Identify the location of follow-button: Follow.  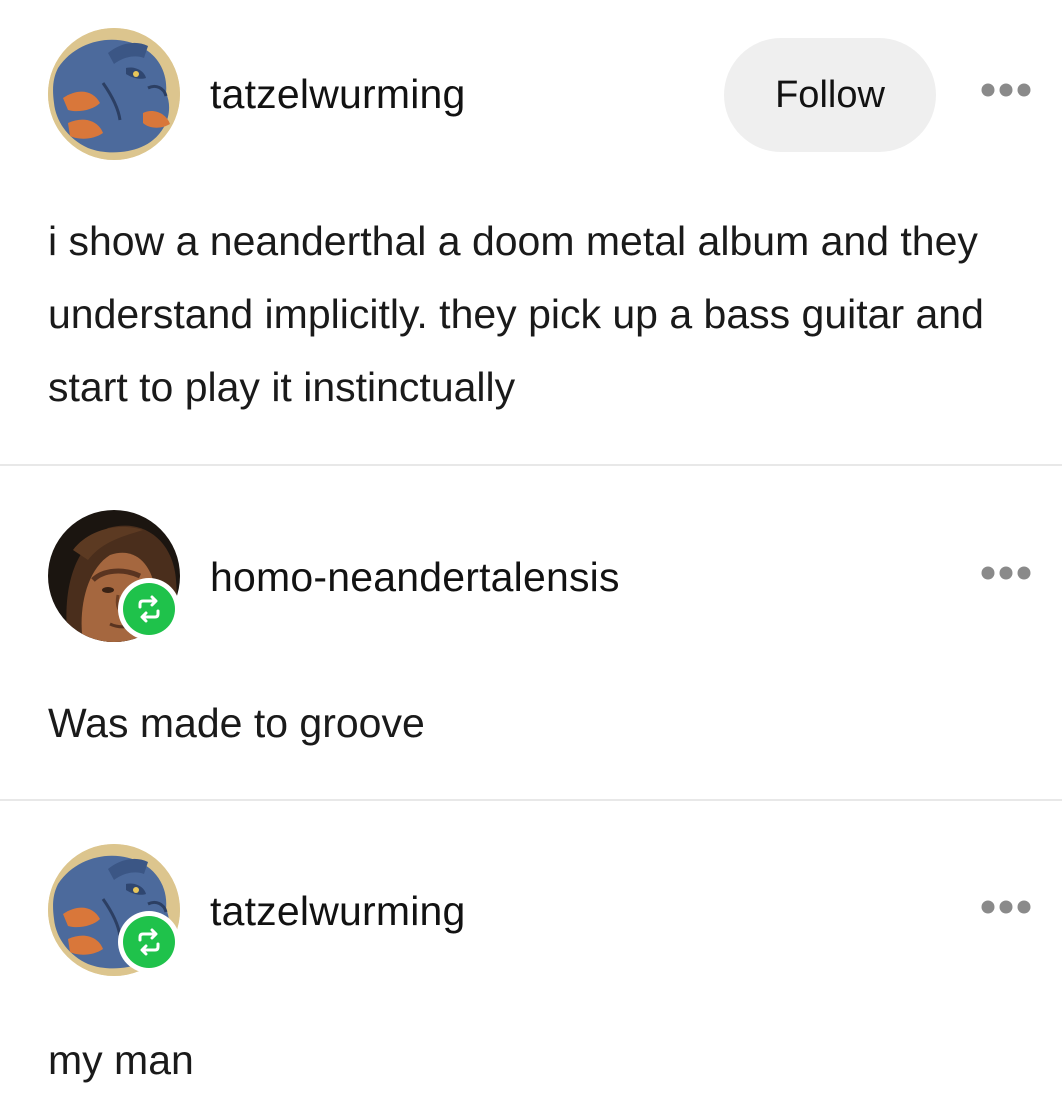
(830, 95).